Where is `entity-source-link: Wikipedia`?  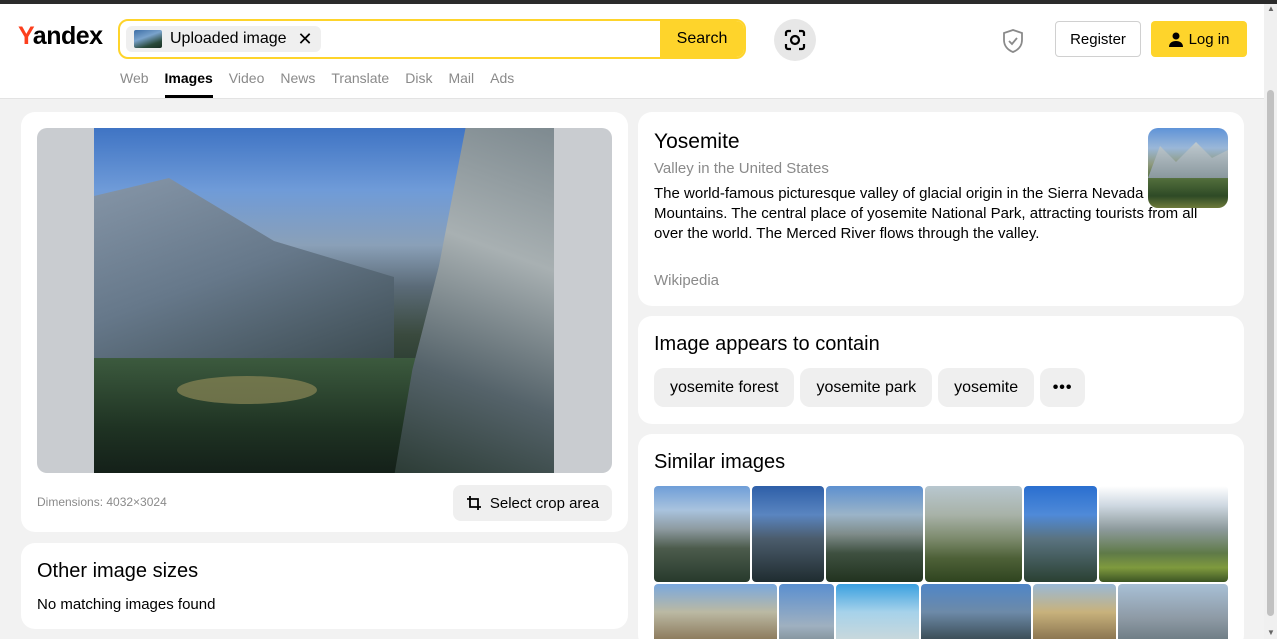
entity-source-link: Wikipedia is located at coordinates (686, 280).